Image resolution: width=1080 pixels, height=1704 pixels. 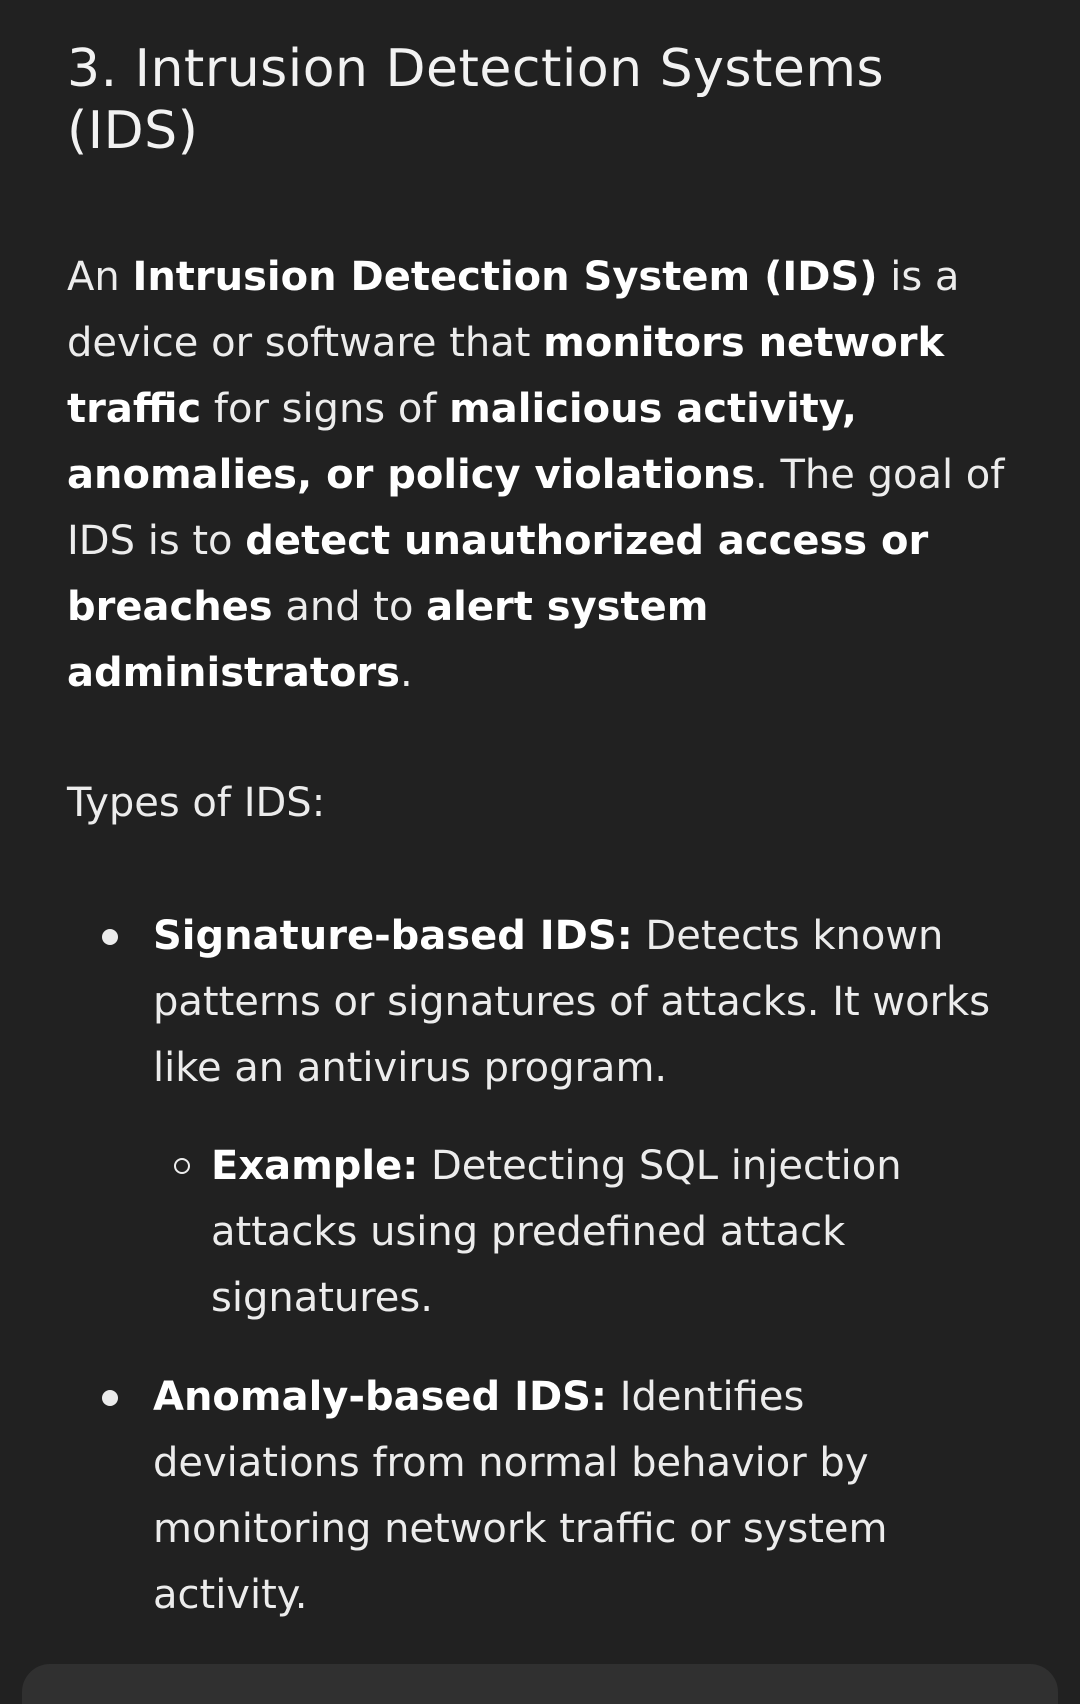 I want to click on bullet-circle-icon, so click(x=182, y=1166).